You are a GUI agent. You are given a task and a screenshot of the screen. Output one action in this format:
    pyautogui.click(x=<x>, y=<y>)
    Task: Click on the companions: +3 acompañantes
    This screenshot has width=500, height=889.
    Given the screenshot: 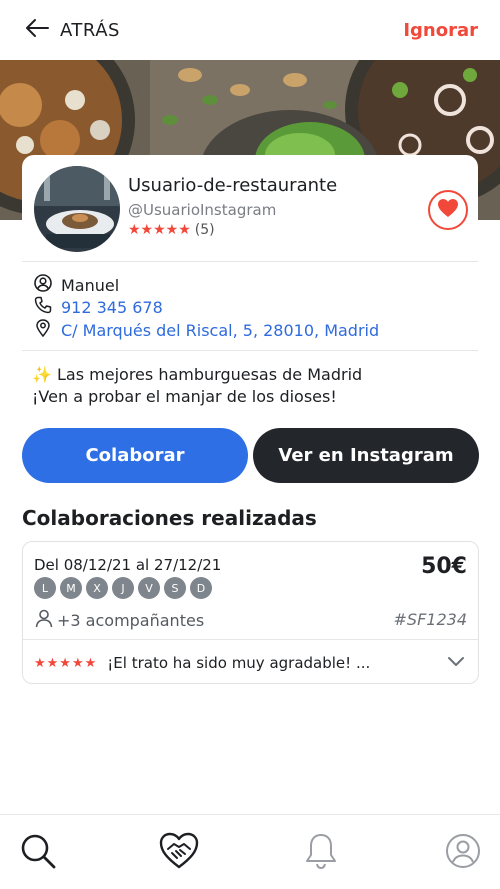 What is the action you would take?
    pyautogui.click(x=119, y=620)
    